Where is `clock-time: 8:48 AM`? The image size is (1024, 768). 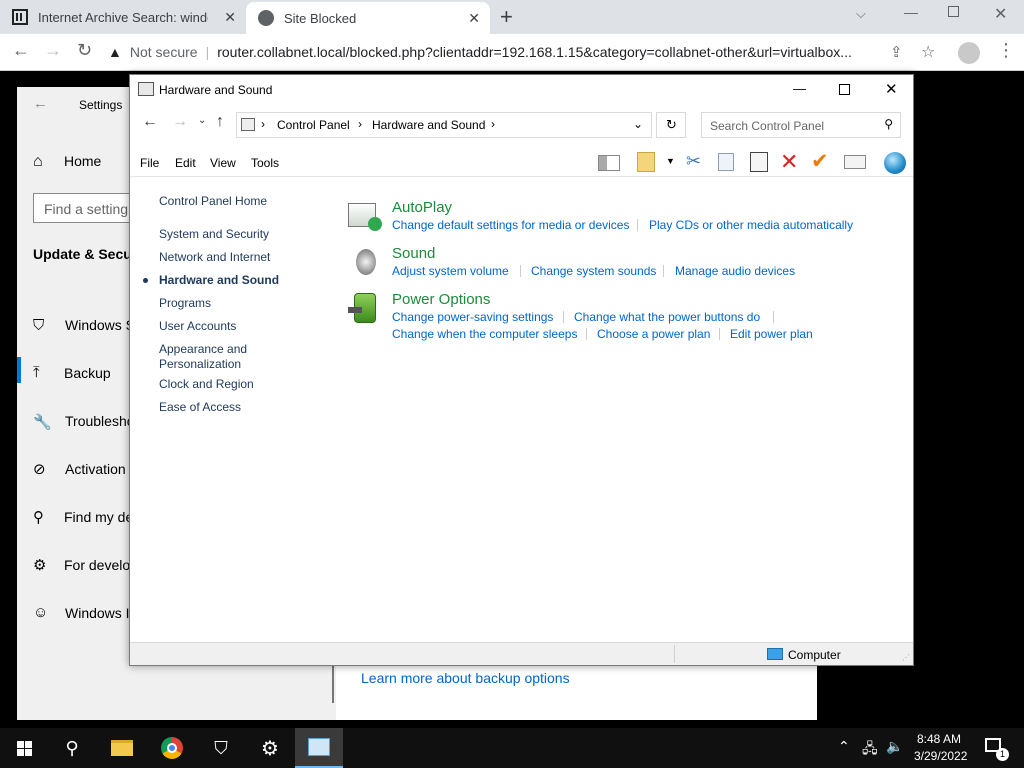
clock-time: 8:48 AM is located at coordinates (939, 739).